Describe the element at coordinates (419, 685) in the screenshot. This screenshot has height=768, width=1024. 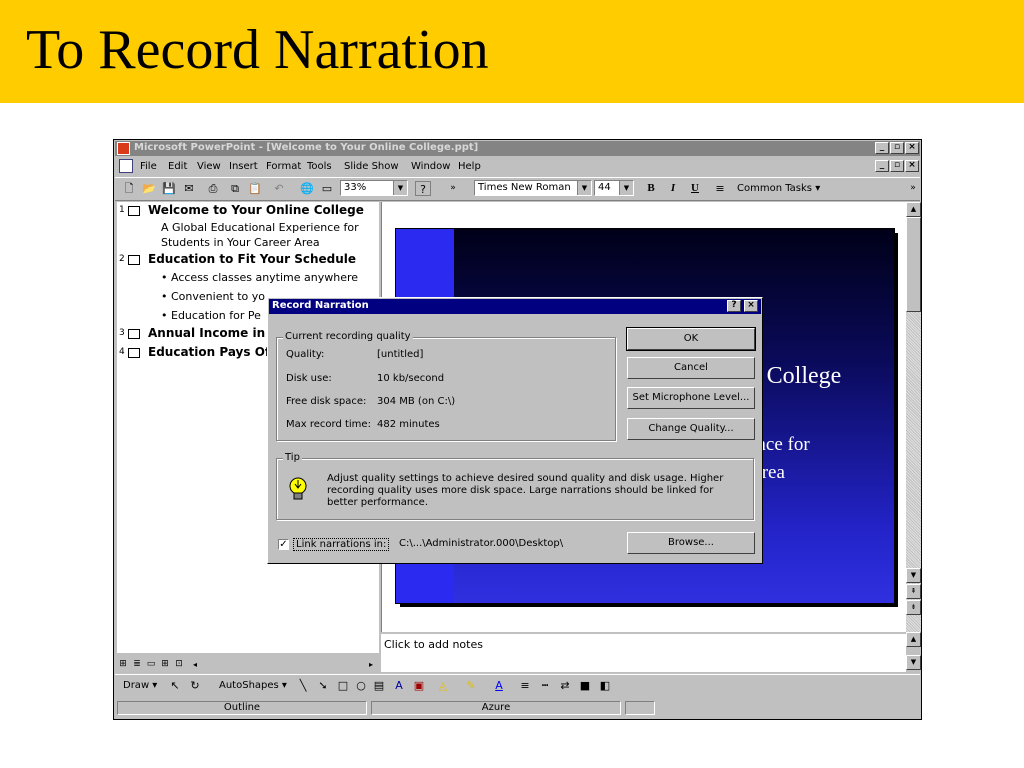
I see `clip-art-icon: ▣` at that location.